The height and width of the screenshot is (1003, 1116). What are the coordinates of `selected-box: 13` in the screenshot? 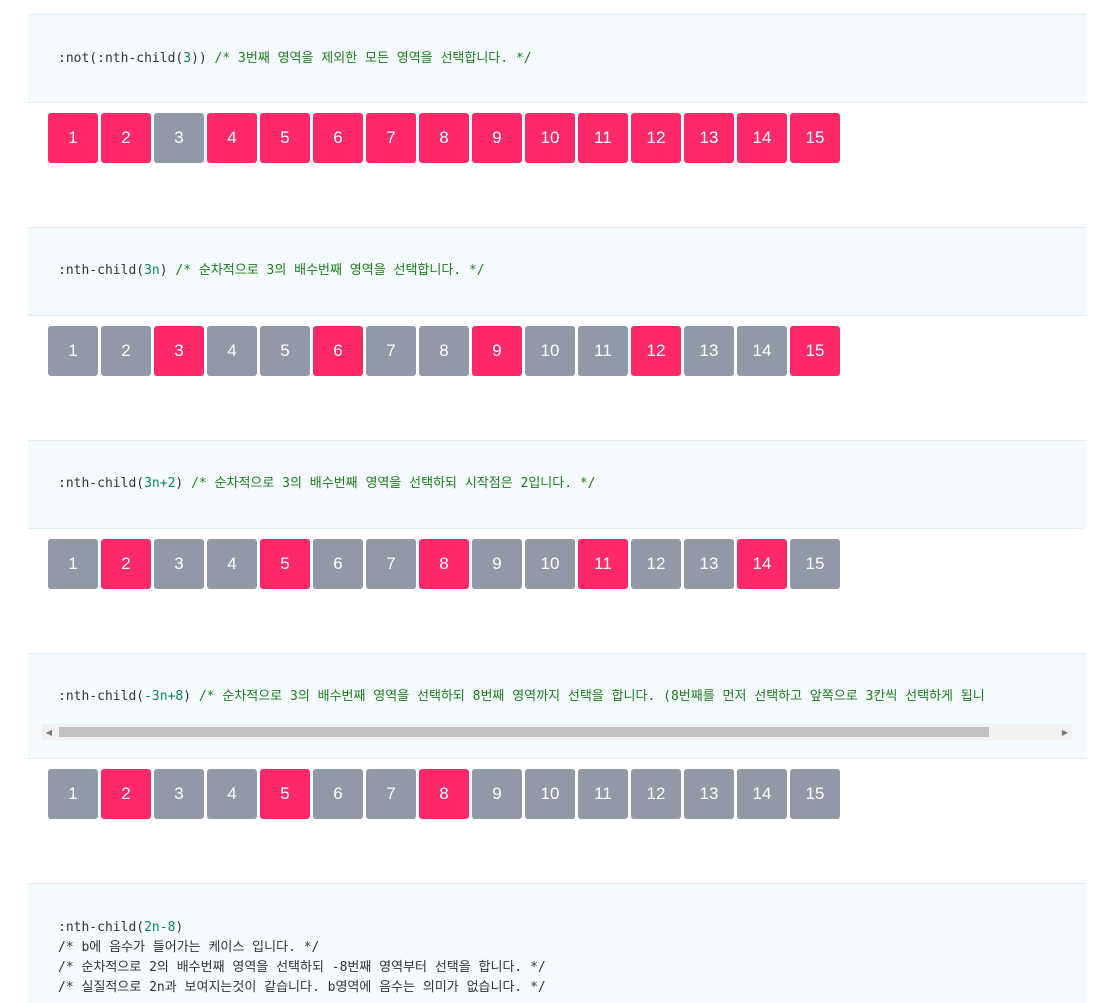 It's located at (709, 138).